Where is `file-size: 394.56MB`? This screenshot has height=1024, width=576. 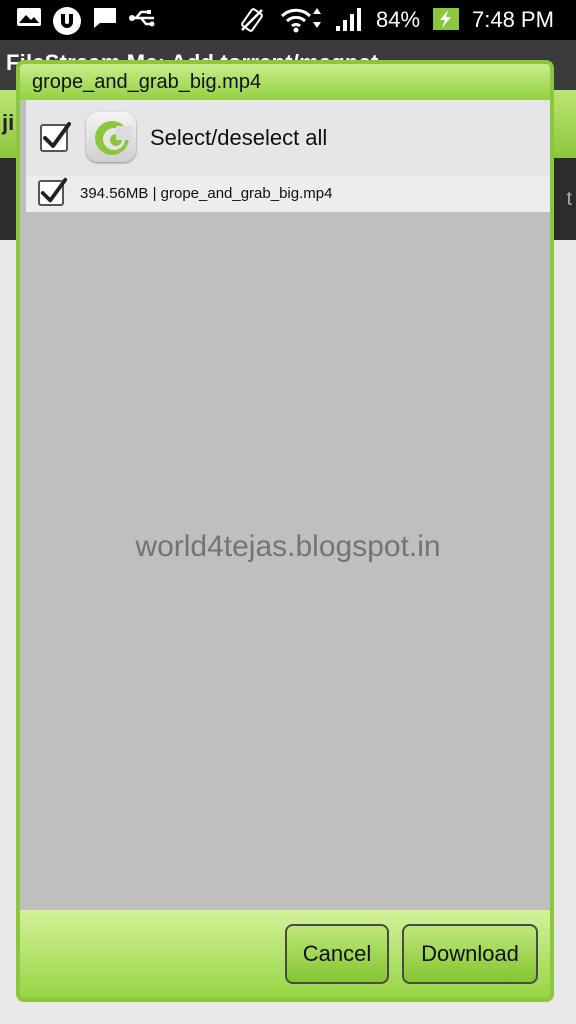 file-size: 394.56MB is located at coordinates (114, 193).